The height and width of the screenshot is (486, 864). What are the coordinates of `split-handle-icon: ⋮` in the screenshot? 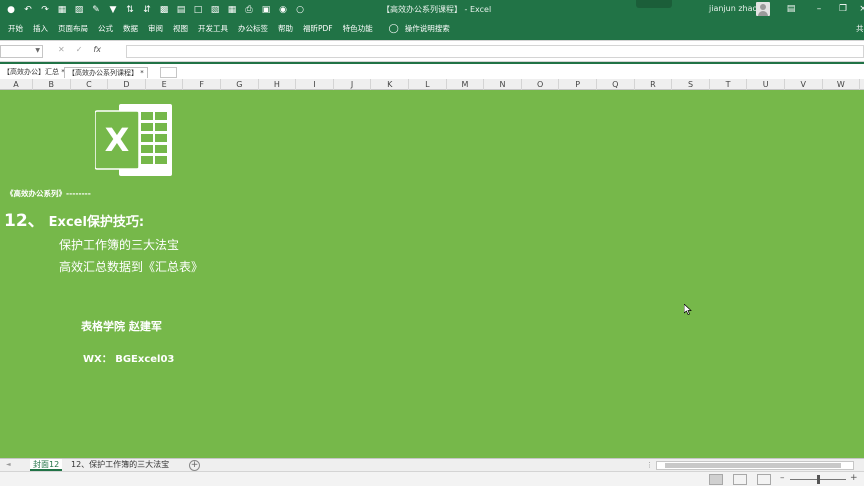 It's located at (649, 465).